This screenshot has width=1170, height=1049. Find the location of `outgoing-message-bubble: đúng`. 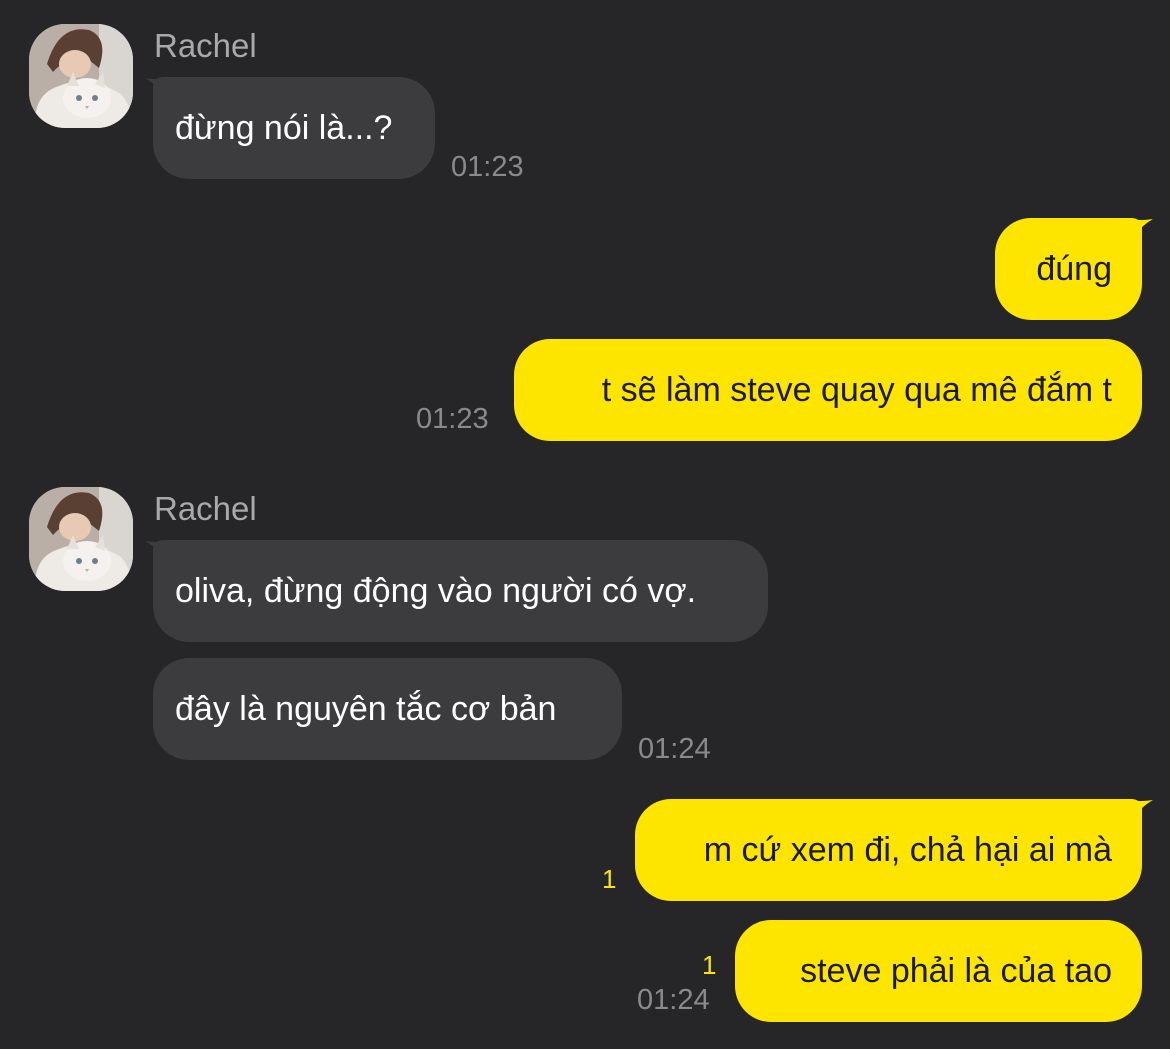

outgoing-message-bubble: đúng is located at coordinates (1068, 269).